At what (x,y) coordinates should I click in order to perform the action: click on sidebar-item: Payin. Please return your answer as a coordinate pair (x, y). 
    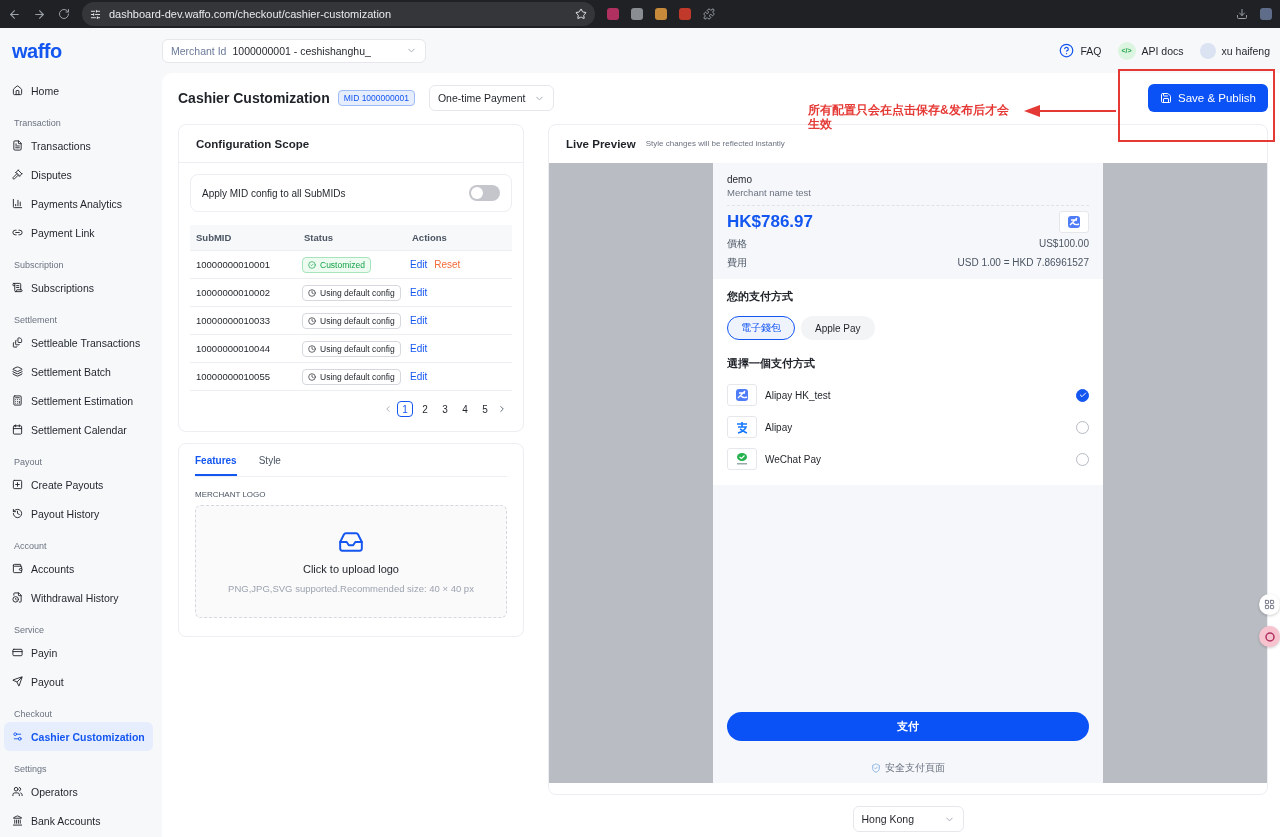
    Looking at the image, I should click on (78, 652).